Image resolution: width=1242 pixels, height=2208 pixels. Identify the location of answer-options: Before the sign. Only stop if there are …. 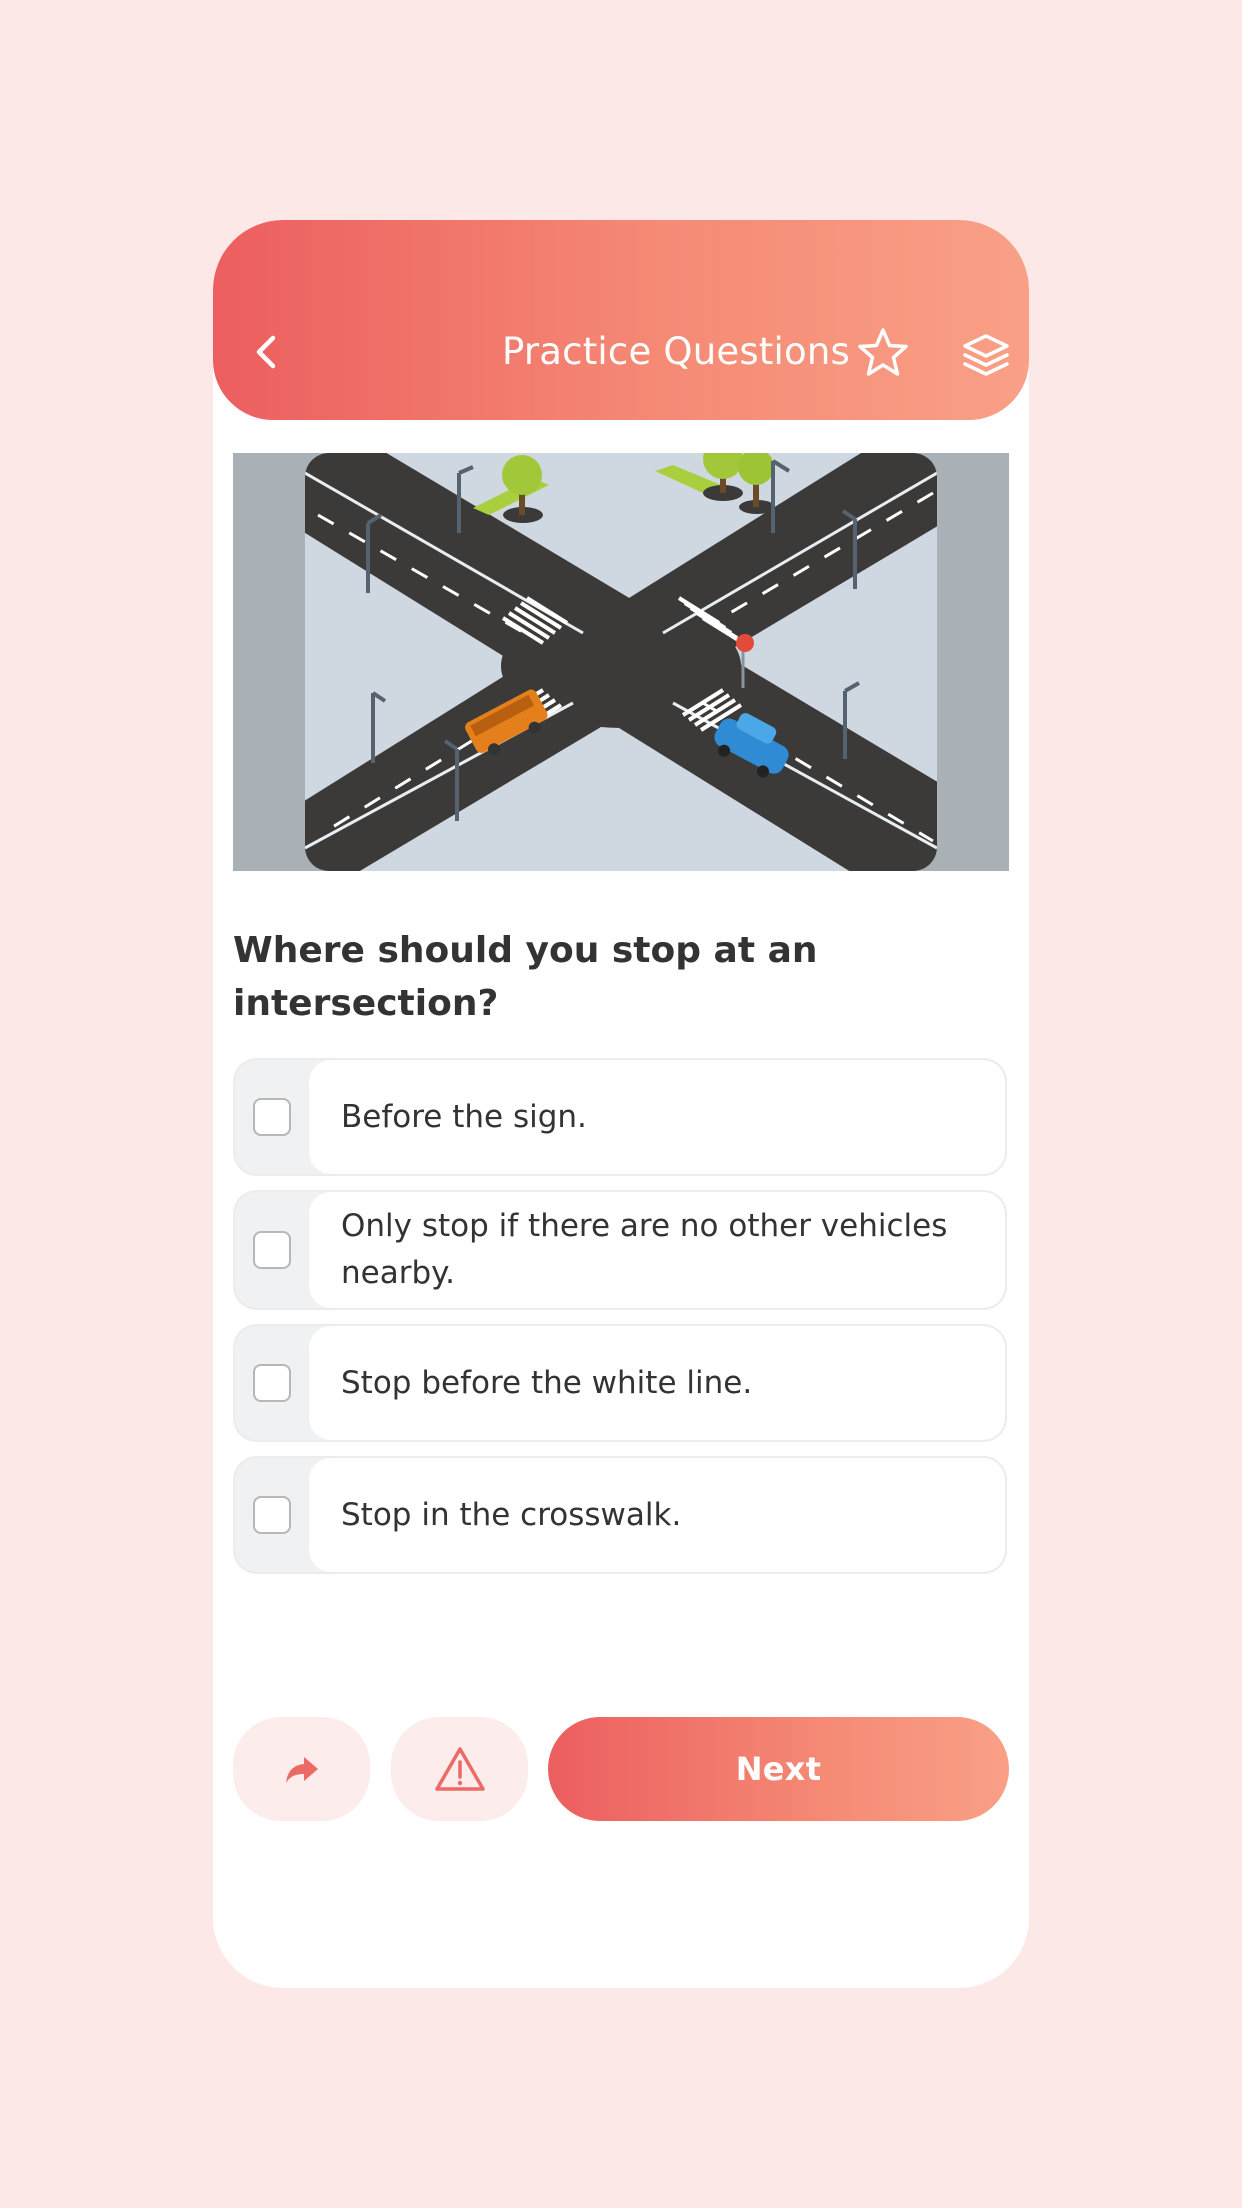
(621, 1323).